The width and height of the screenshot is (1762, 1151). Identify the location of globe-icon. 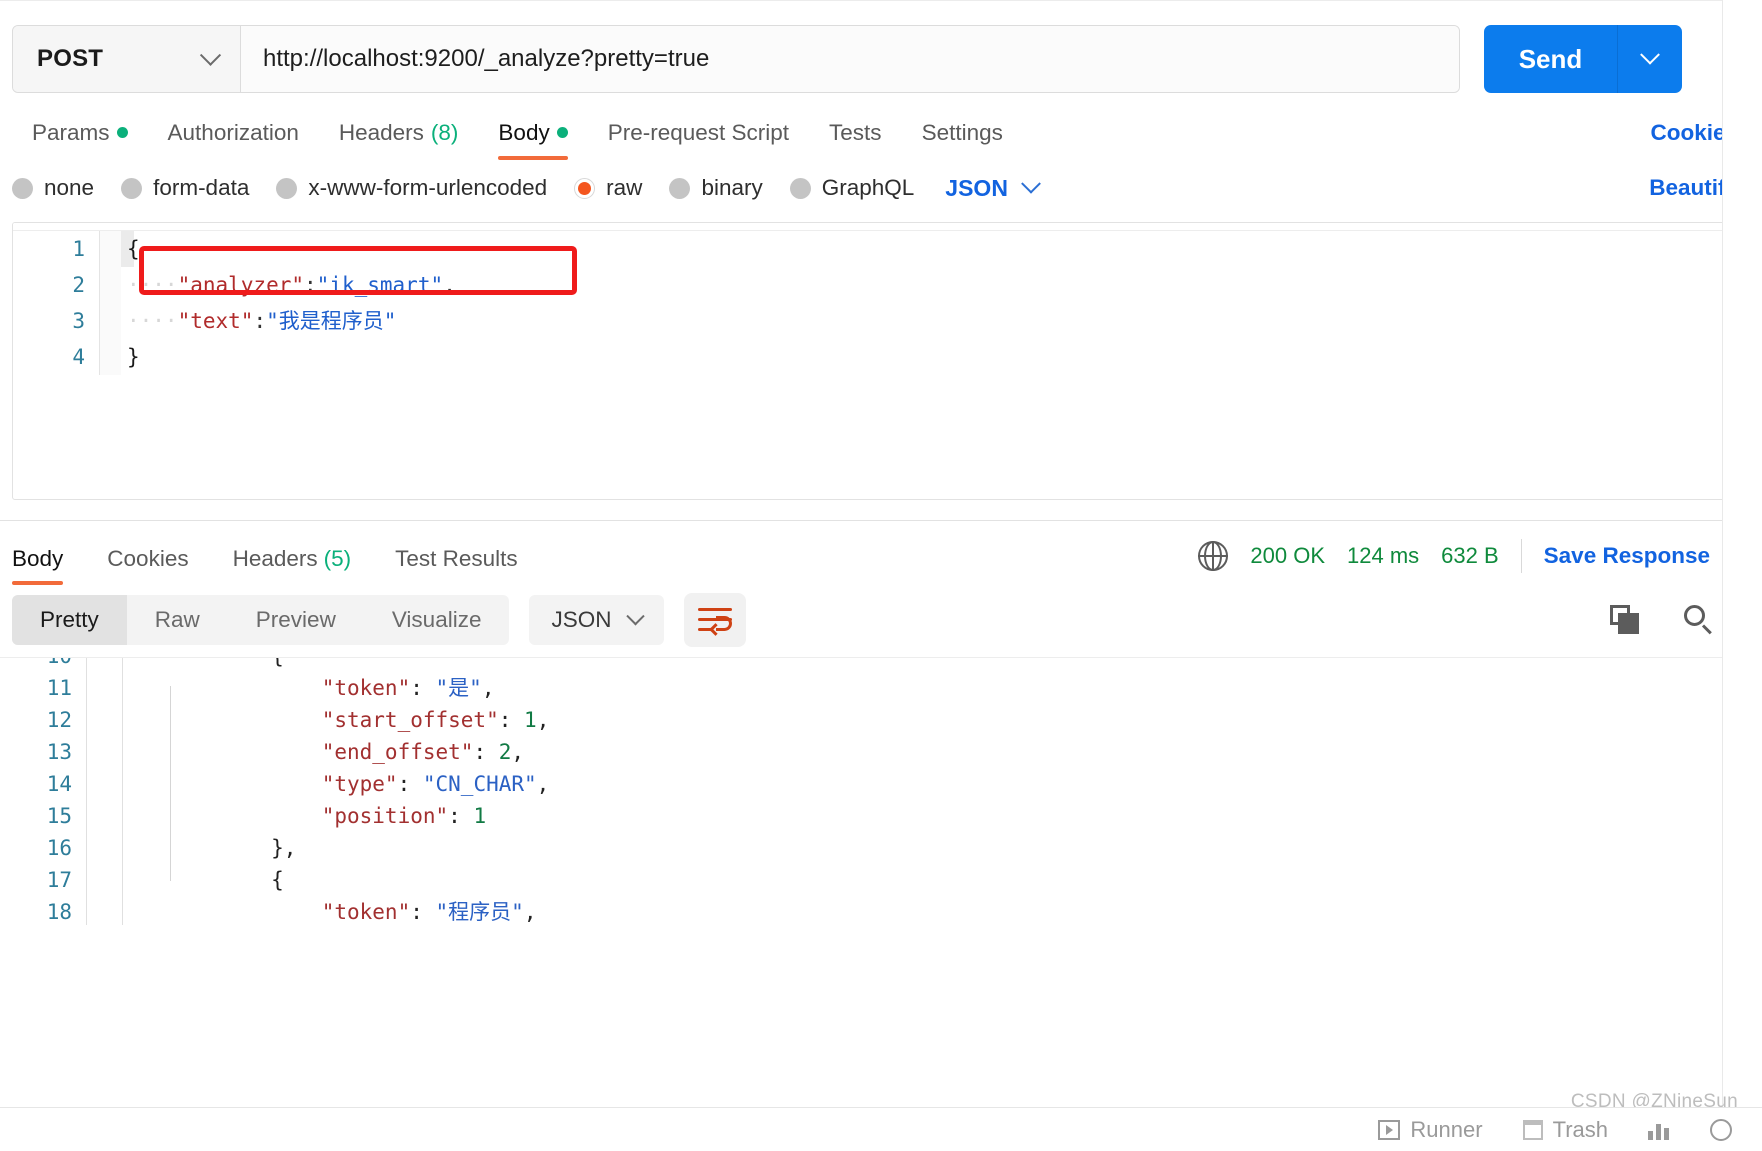
(1213, 556).